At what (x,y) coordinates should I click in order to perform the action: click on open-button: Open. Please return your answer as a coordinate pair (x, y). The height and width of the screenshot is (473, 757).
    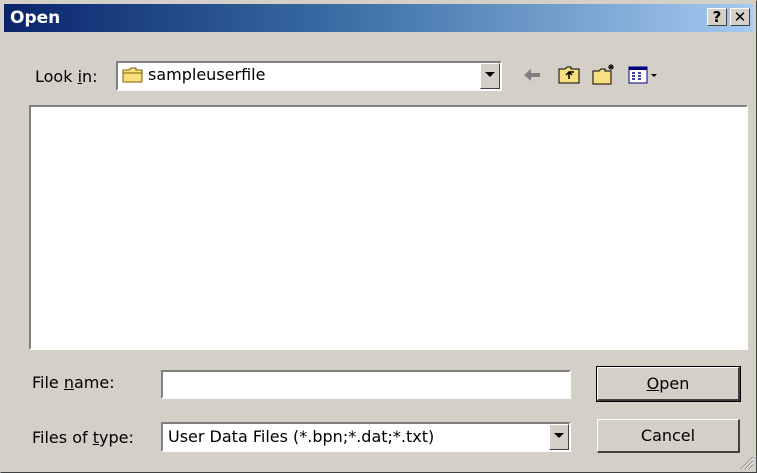
    Looking at the image, I should click on (668, 384).